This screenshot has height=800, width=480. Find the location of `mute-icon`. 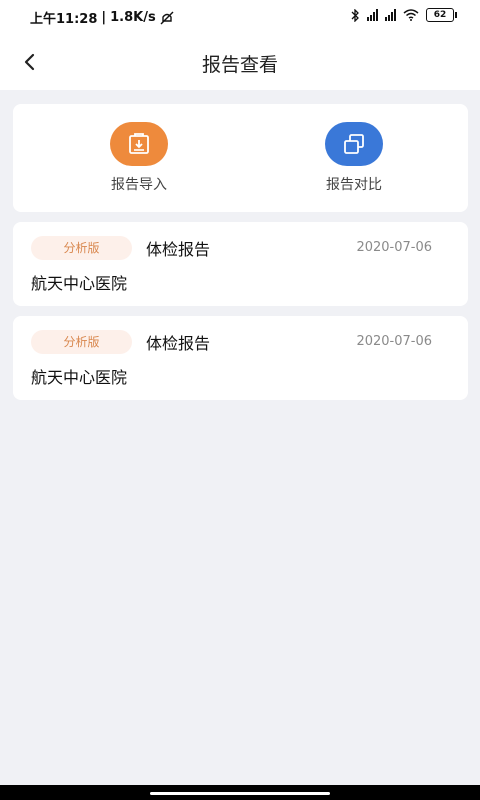

mute-icon is located at coordinates (167, 17).